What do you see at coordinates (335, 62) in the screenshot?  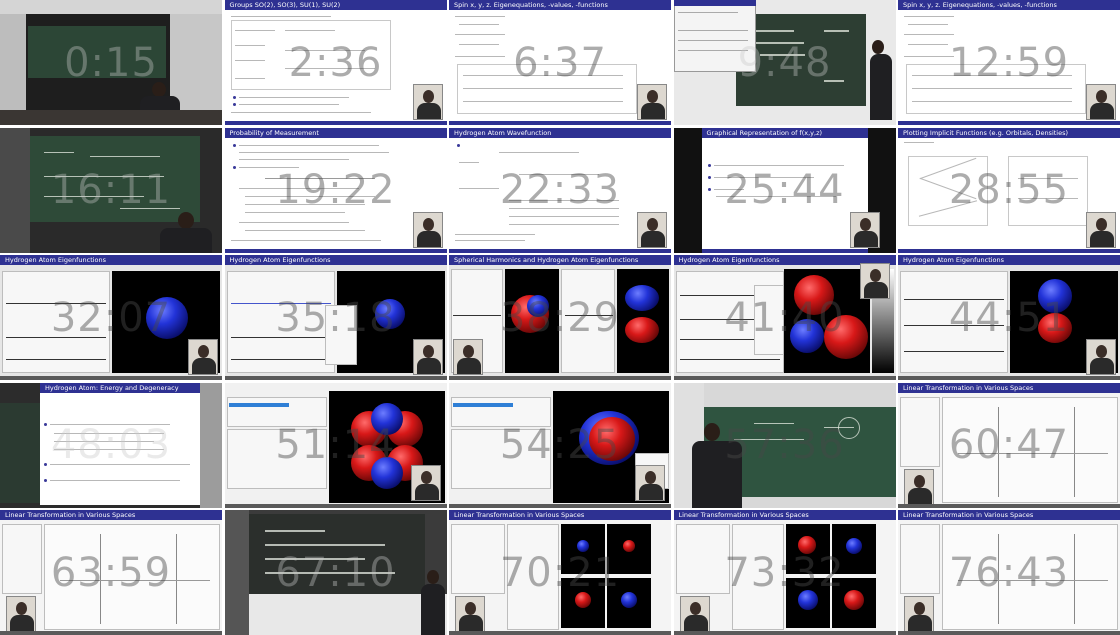 I see `thumbnail-tile: Groups SO(2), SO(3), SU(1), SU(2) 2:36` at bounding box center [335, 62].